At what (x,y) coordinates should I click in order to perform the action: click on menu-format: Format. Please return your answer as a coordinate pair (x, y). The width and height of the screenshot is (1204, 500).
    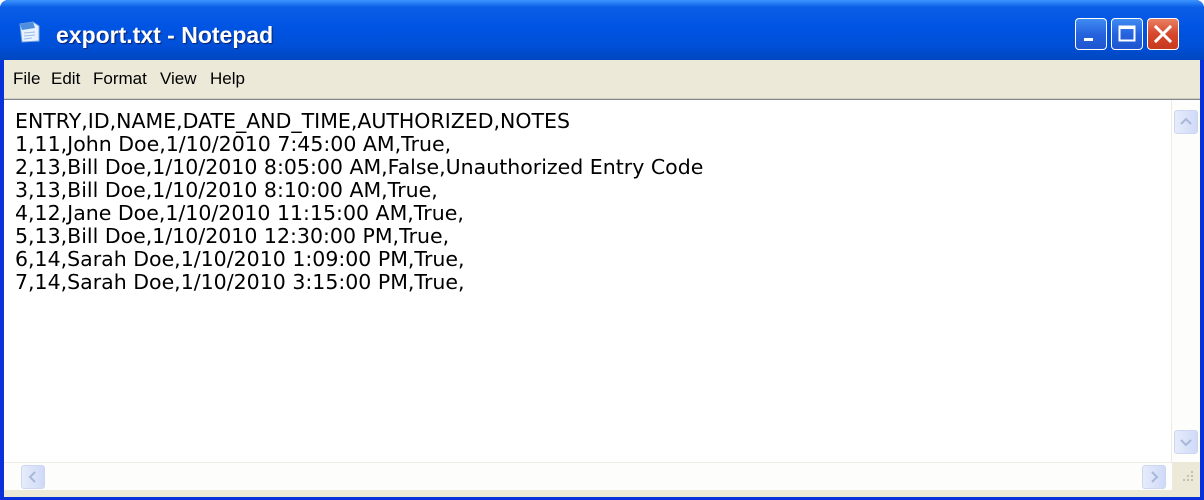
    Looking at the image, I should click on (120, 79).